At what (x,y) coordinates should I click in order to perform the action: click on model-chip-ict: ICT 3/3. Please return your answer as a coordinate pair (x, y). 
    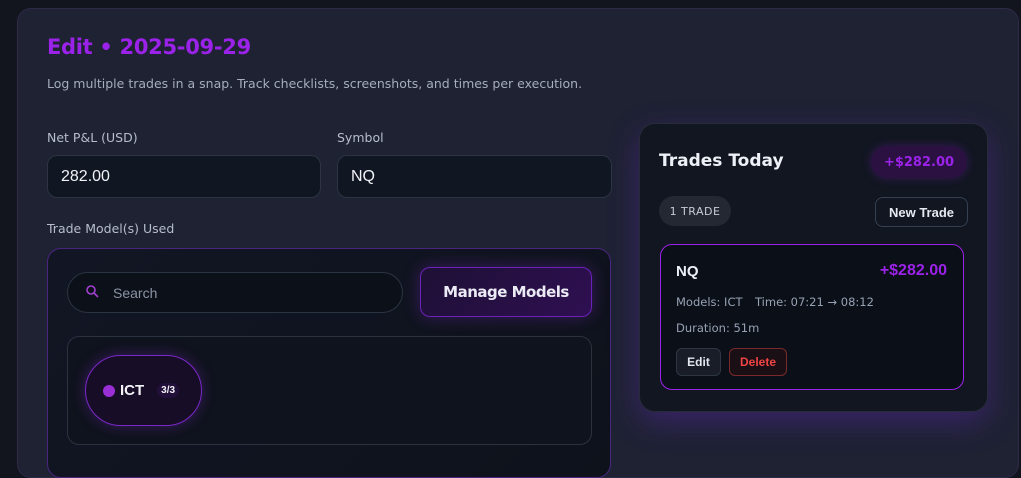
    Looking at the image, I should click on (143, 390).